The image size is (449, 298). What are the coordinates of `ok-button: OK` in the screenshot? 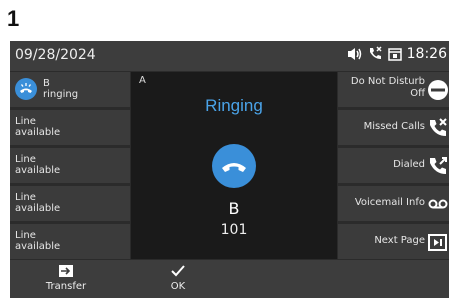 It's located at (178, 277).